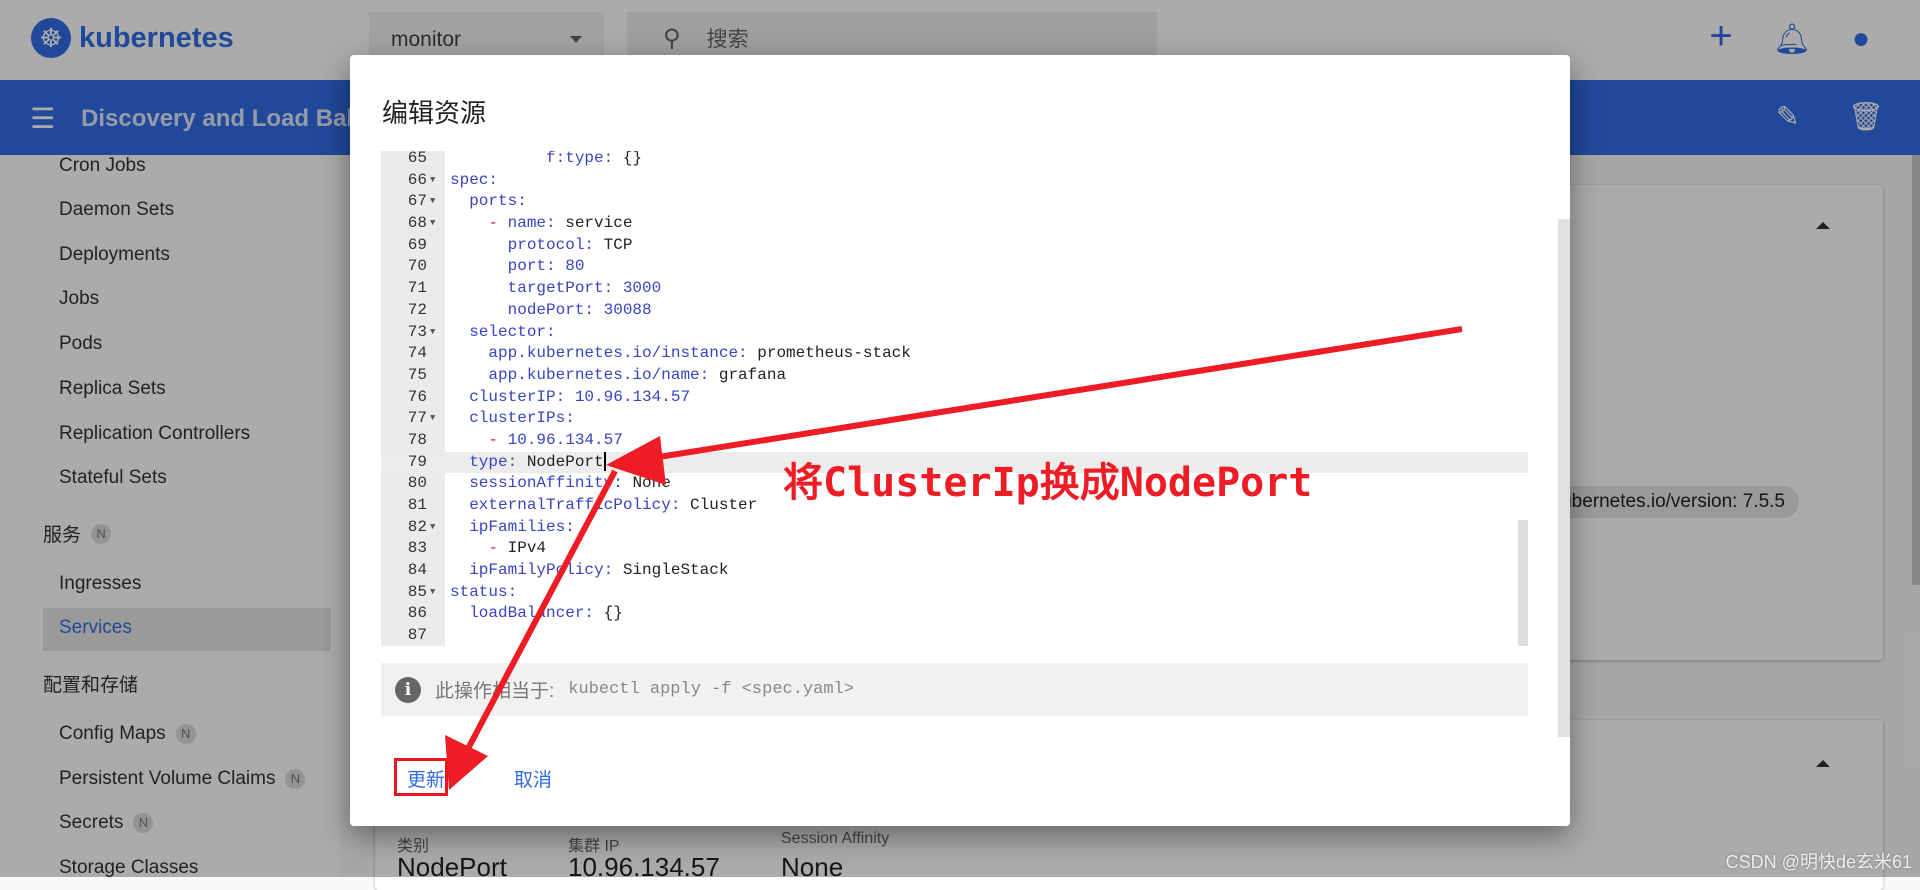 Image resolution: width=1920 pixels, height=890 pixels. I want to click on annotation-text: 将ClusterIp换成NodePort, so click(1048, 483).